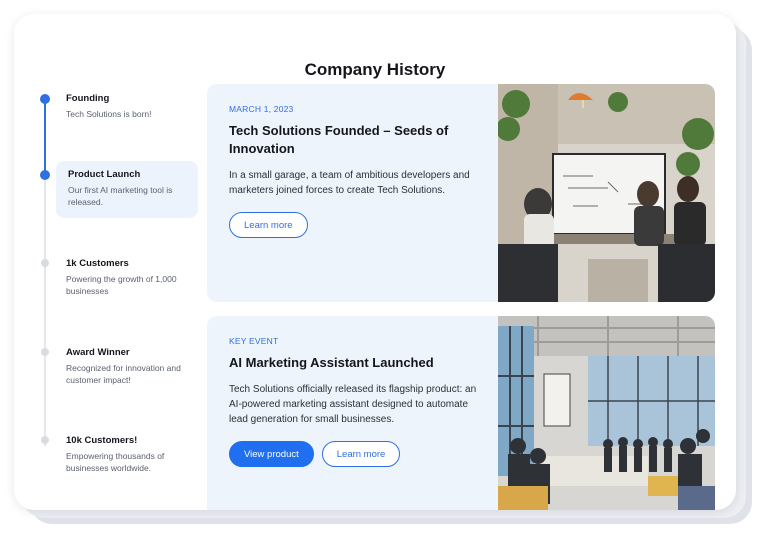 This screenshot has width=768, height=540. I want to click on launch-event-photo, so click(606, 413).